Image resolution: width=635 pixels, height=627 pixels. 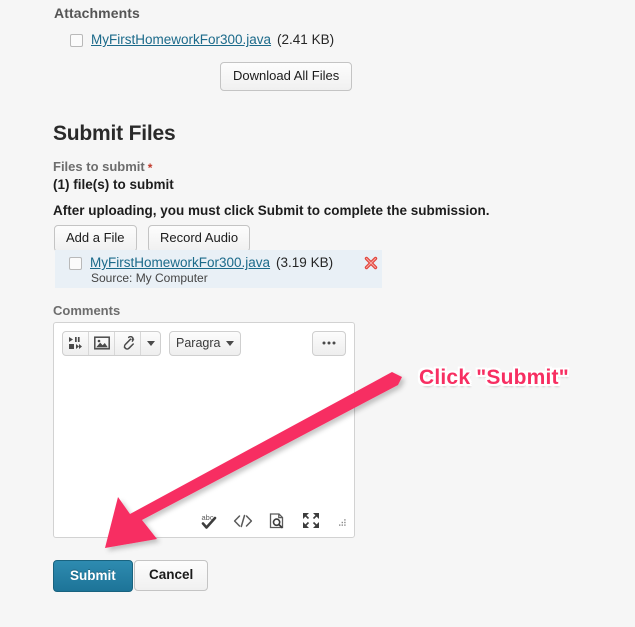 What do you see at coordinates (277, 521) in the screenshot?
I see `preview-icon` at bounding box center [277, 521].